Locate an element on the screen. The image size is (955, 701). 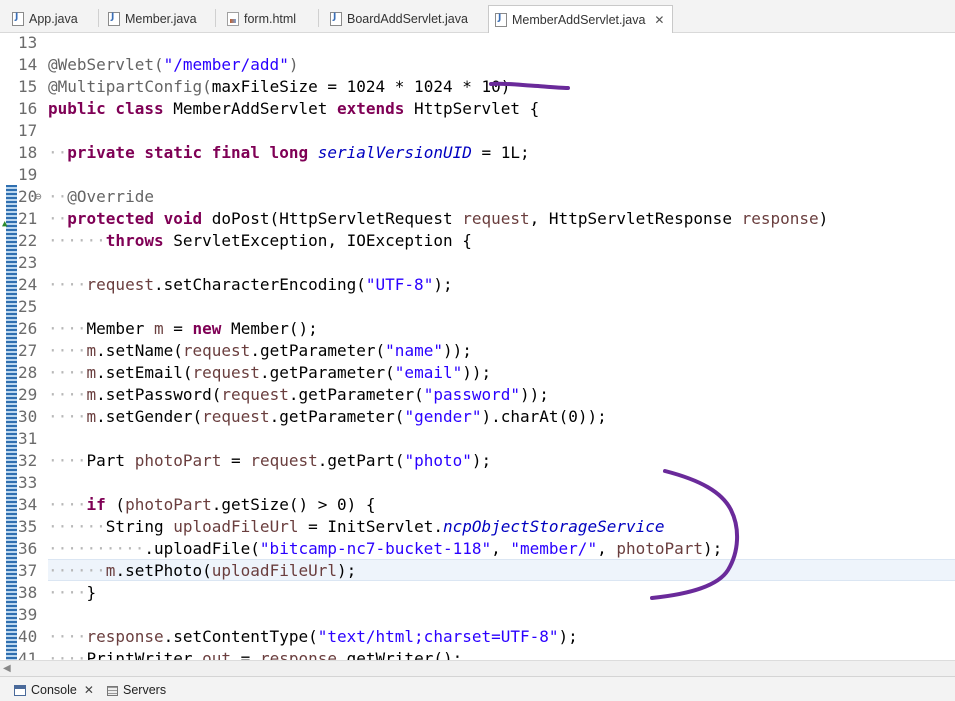
code-token: .getSize() > 0) { is located at coordinates (293, 504).